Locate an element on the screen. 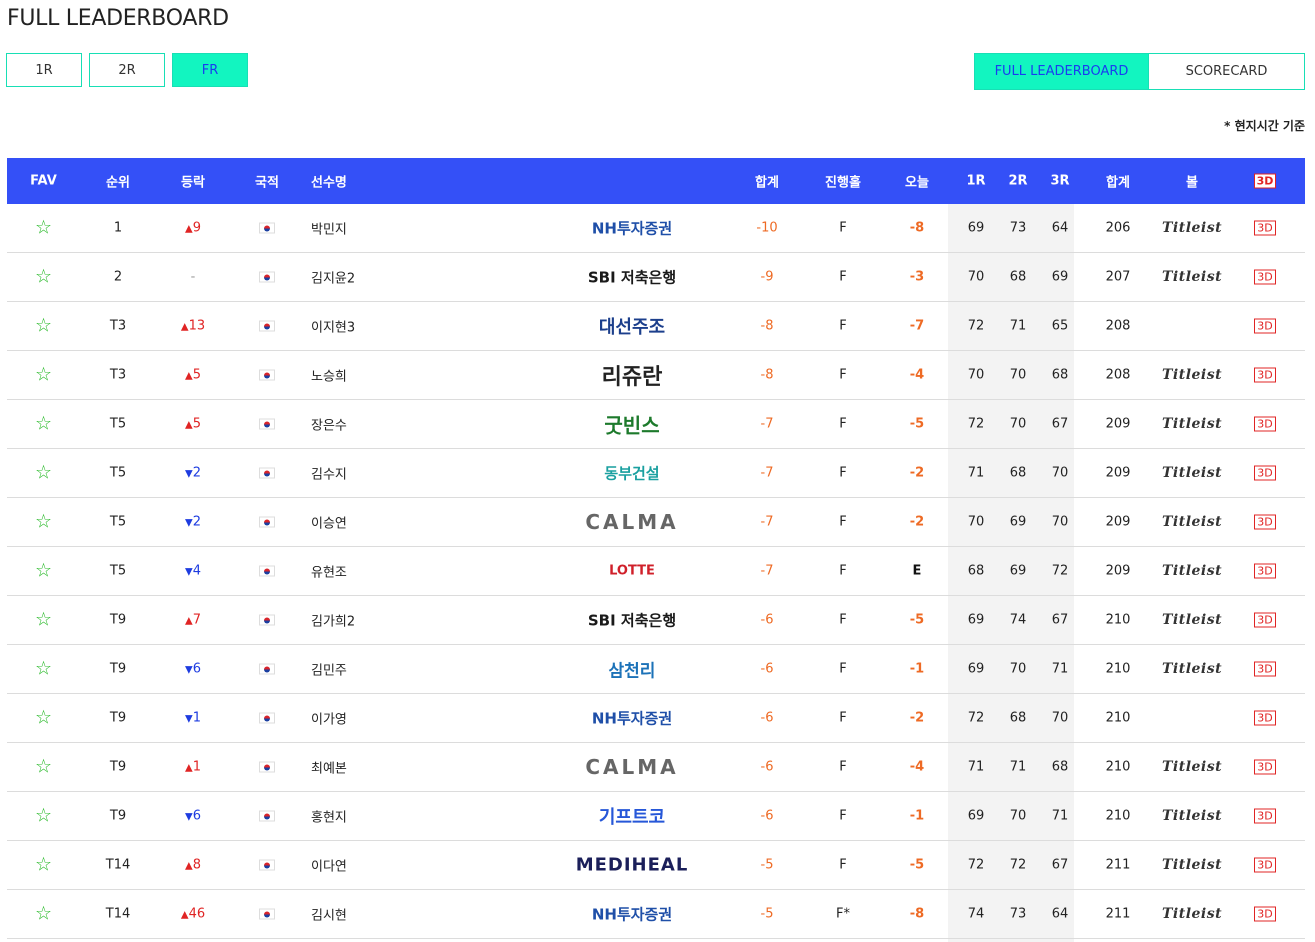 The height and width of the screenshot is (942, 1315). player-name: 김지윤2 is located at coordinates (411, 277).